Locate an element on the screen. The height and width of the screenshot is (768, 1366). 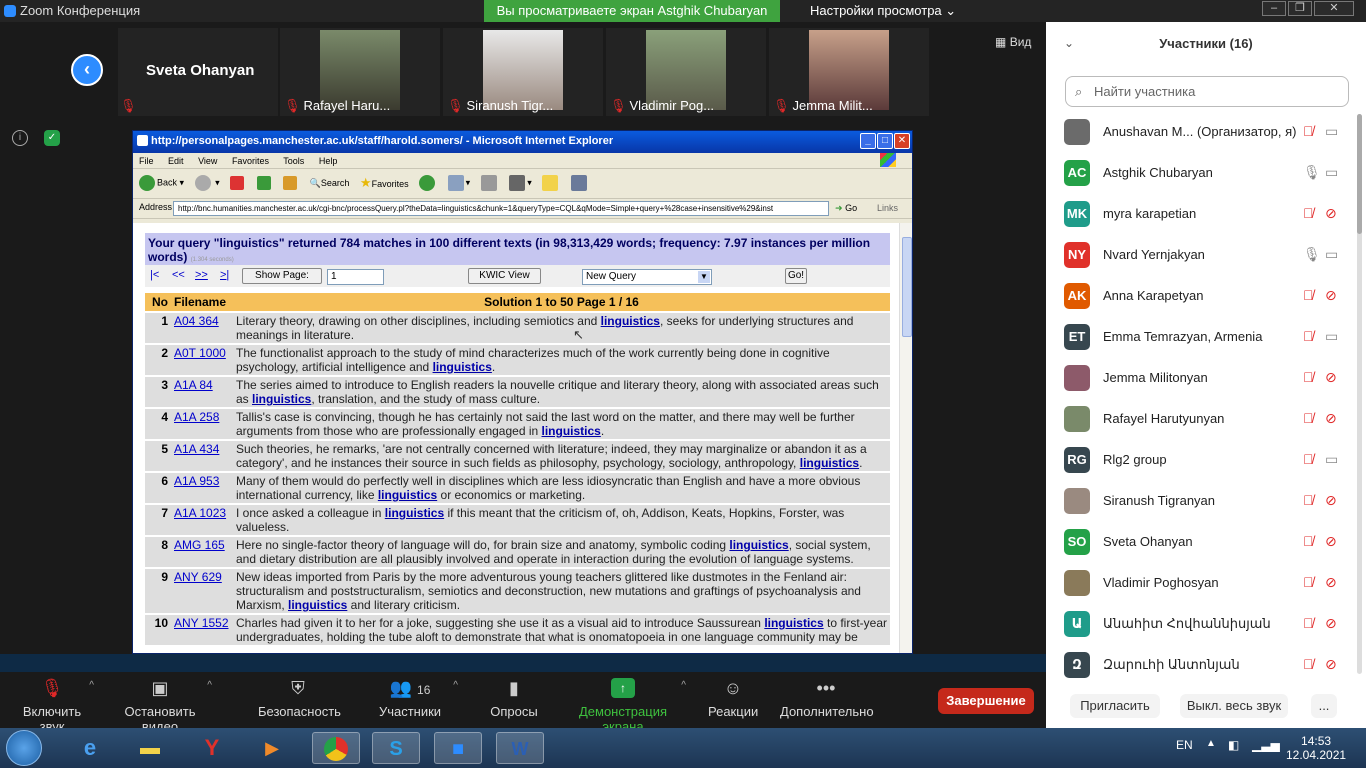
forward-button: ▾ is located at coordinates (207, 183).